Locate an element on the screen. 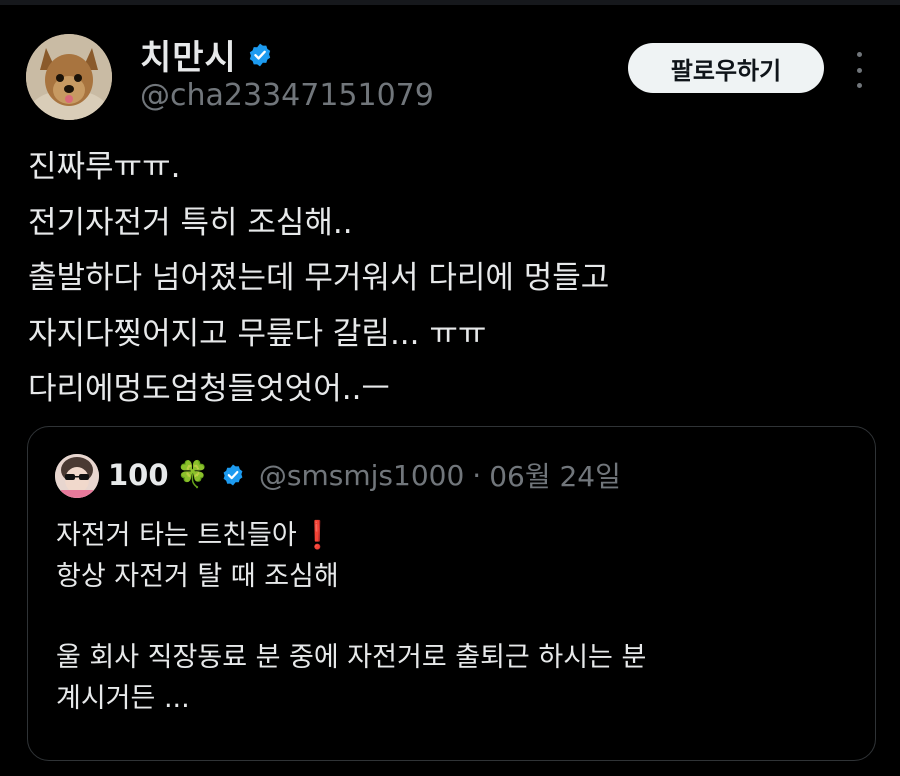 The height and width of the screenshot is (776, 900). quoted-author-avatar is located at coordinates (77, 476).